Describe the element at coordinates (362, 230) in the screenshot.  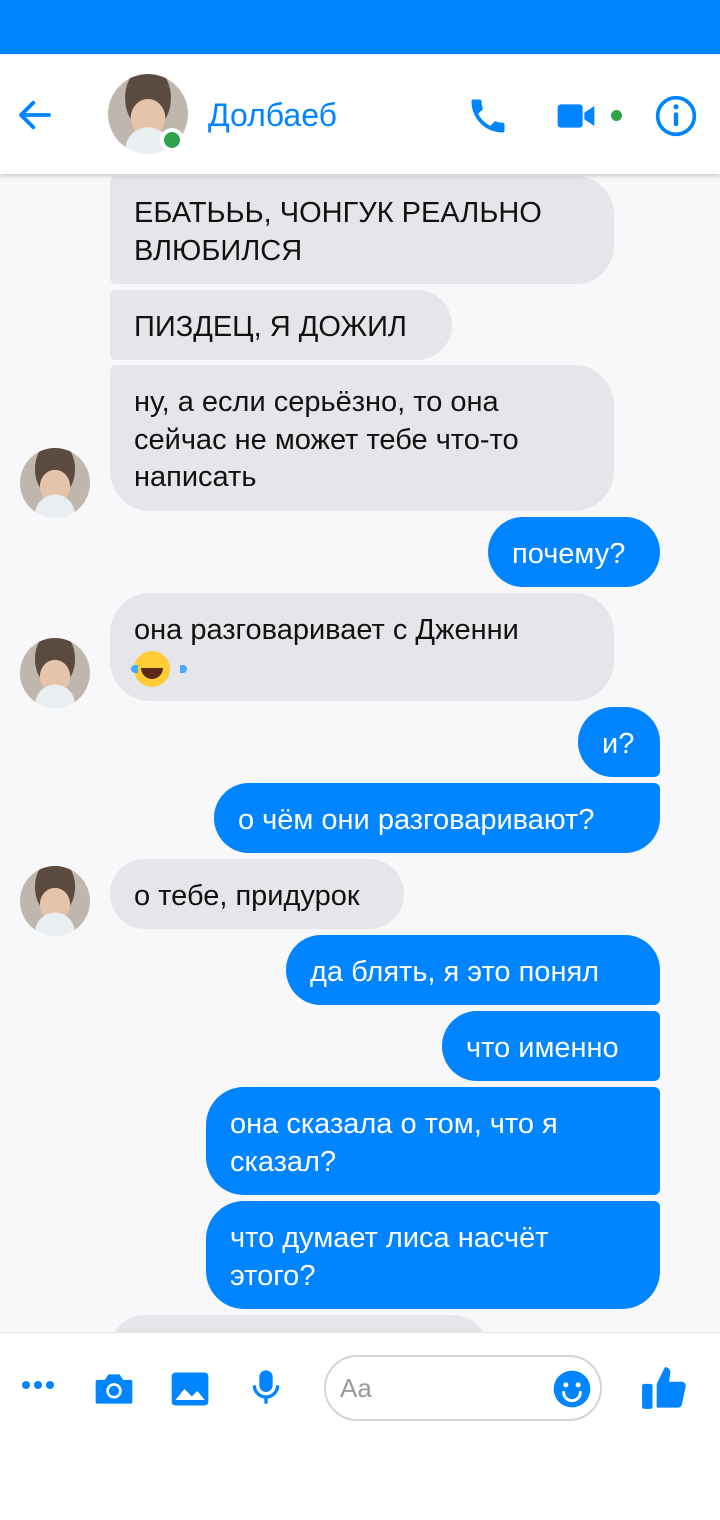
I see `message-bubble: ЕБАТЬЬЬ, ЧОНГУК РЕАЛЬНО ВЛЮБИЛСЯ` at that location.